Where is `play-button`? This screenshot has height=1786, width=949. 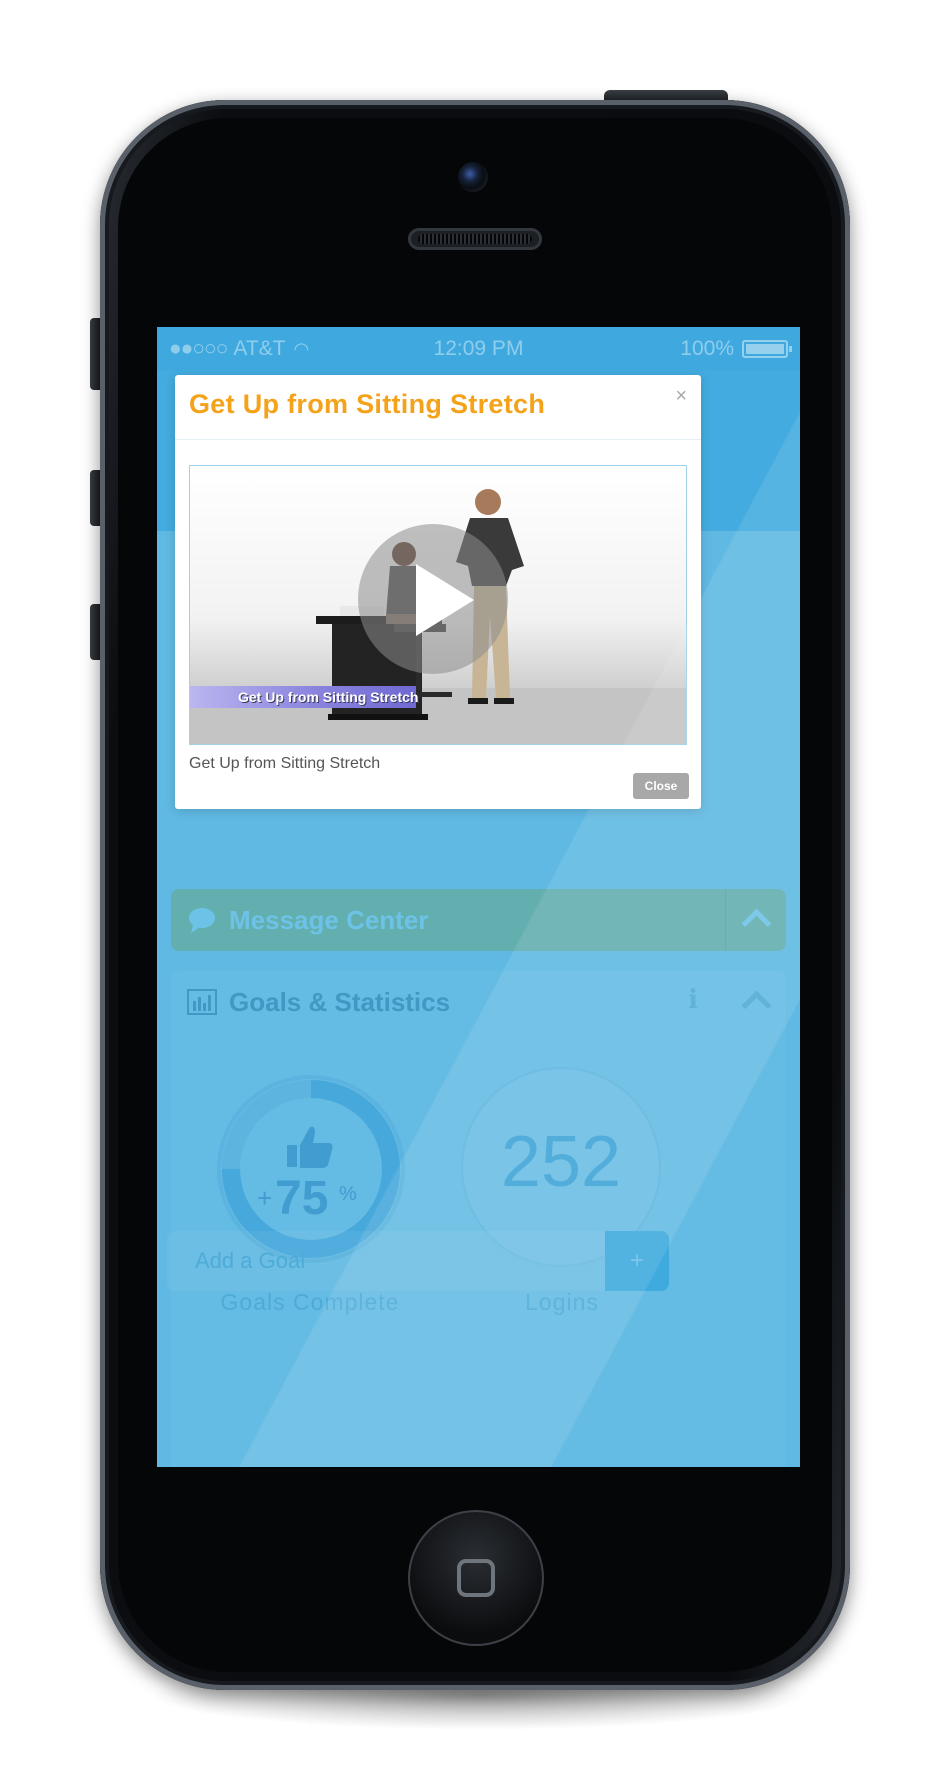
play-button is located at coordinates (433, 599).